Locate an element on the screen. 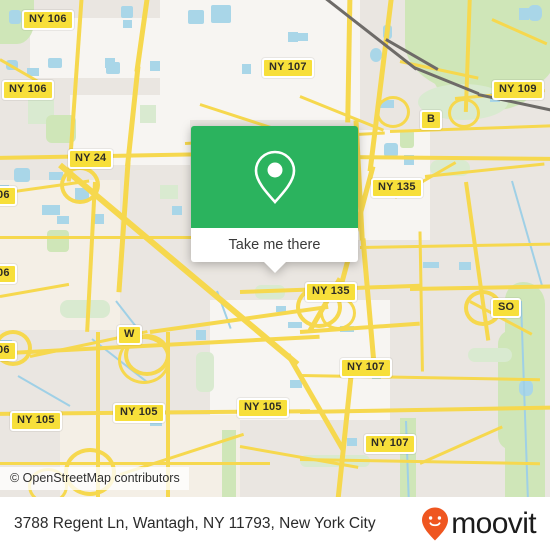 This screenshot has height=550, width=550. popup-action-label: Take me there is located at coordinates (274, 245).